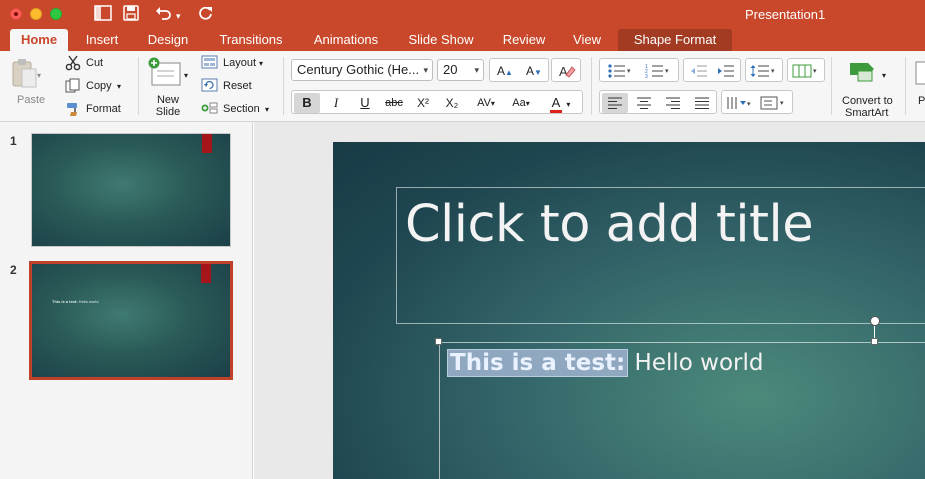 The image size is (925, 479). What do you see at coordinates (39, 75) in the screenshot?
I see `paste-dropdown-icon: ▾` at bounding box center [39, 75].